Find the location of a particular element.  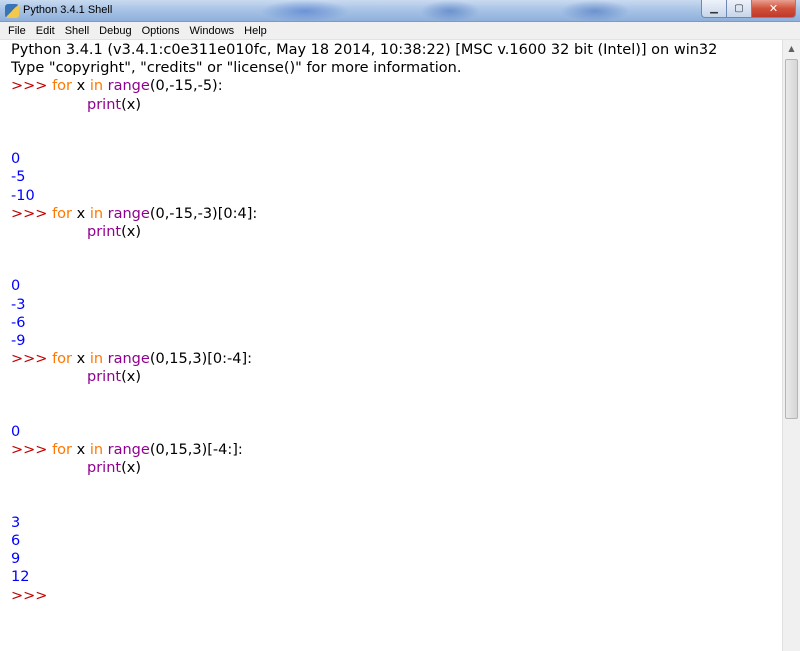

menu-windows: Windows is located at coordinates (212, 31).